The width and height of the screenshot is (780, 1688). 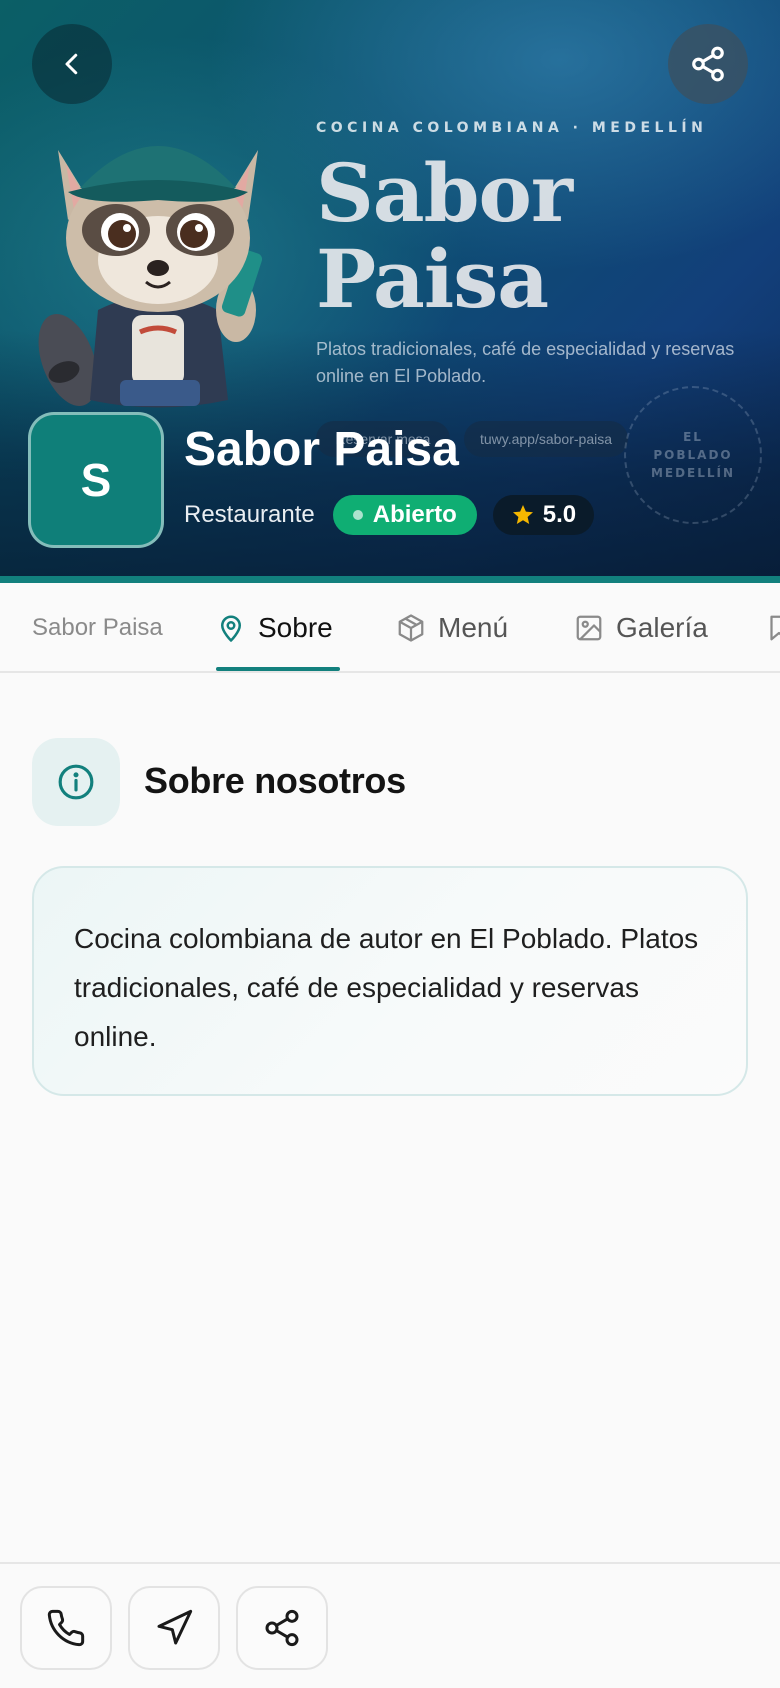 I want to click on phone-icon, so click(x=66, y=1628).